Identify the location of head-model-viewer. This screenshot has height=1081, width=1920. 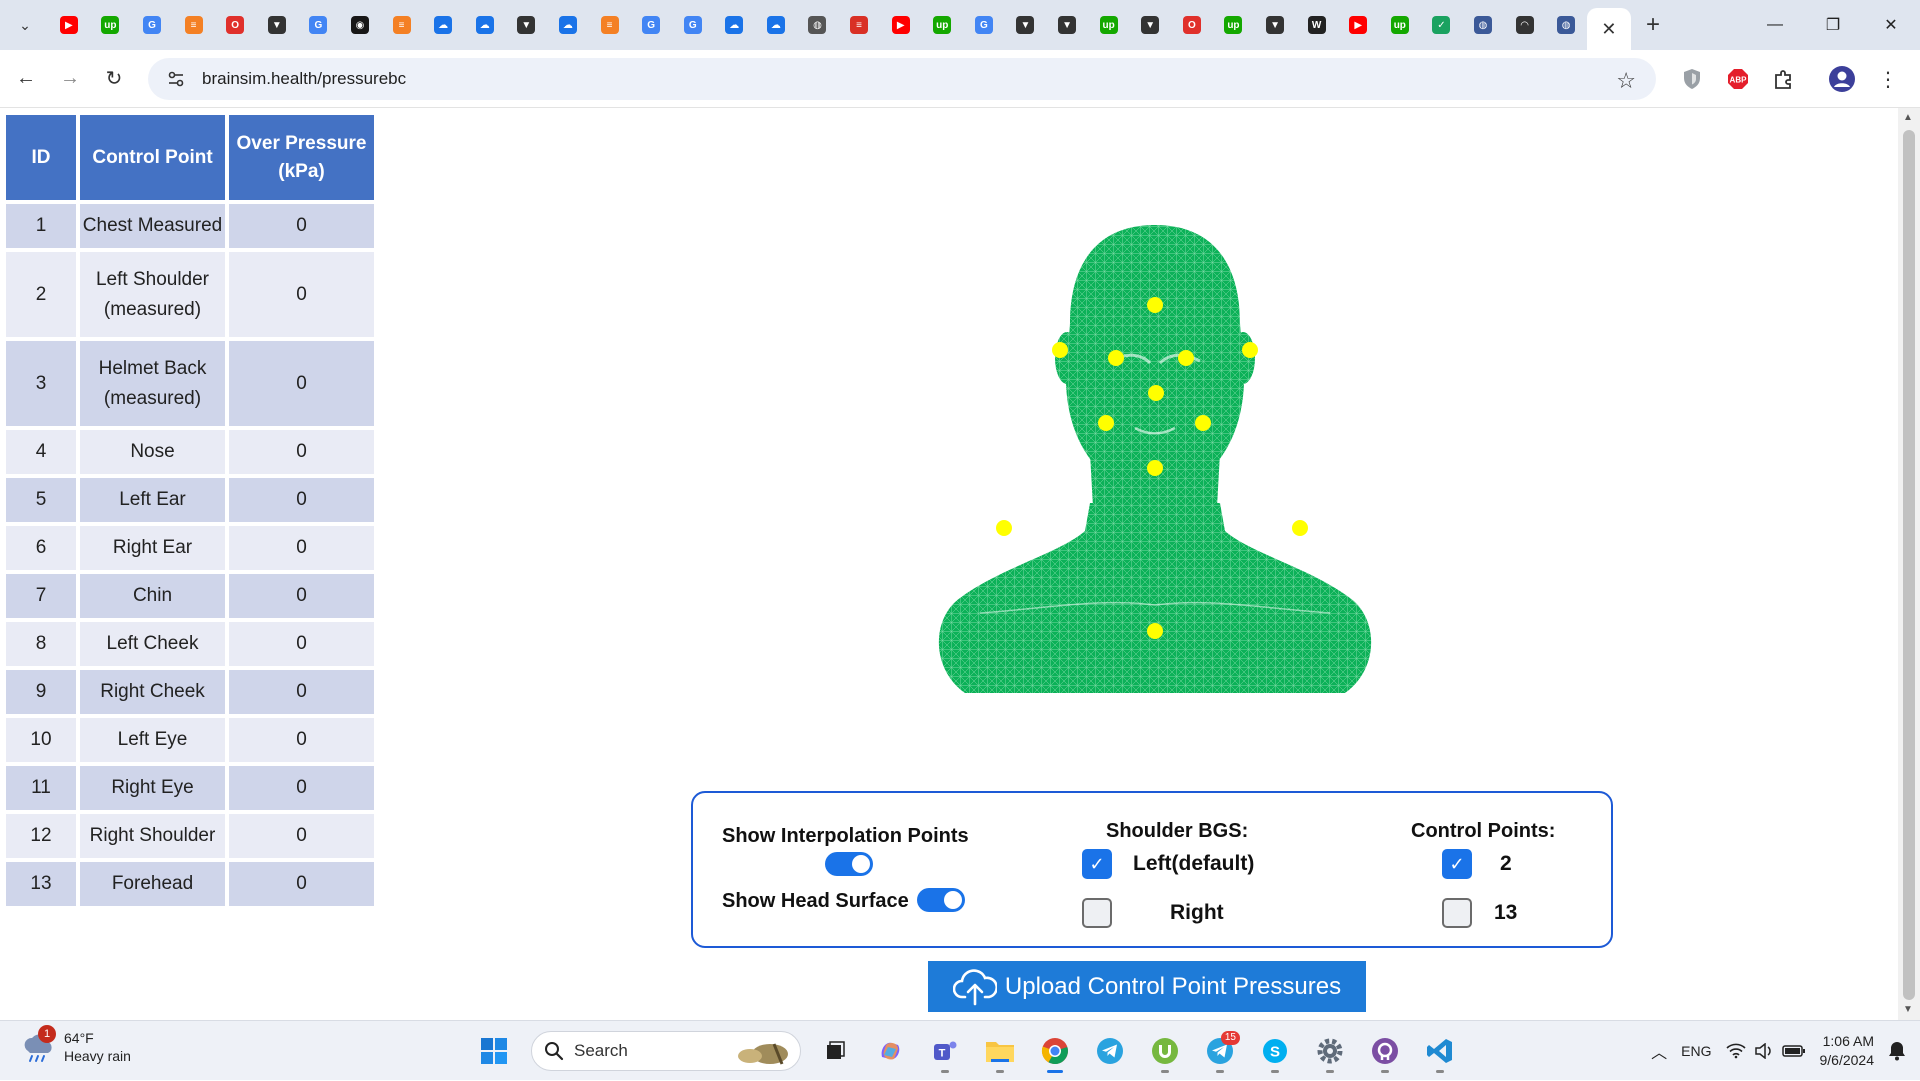
(1155, 453).